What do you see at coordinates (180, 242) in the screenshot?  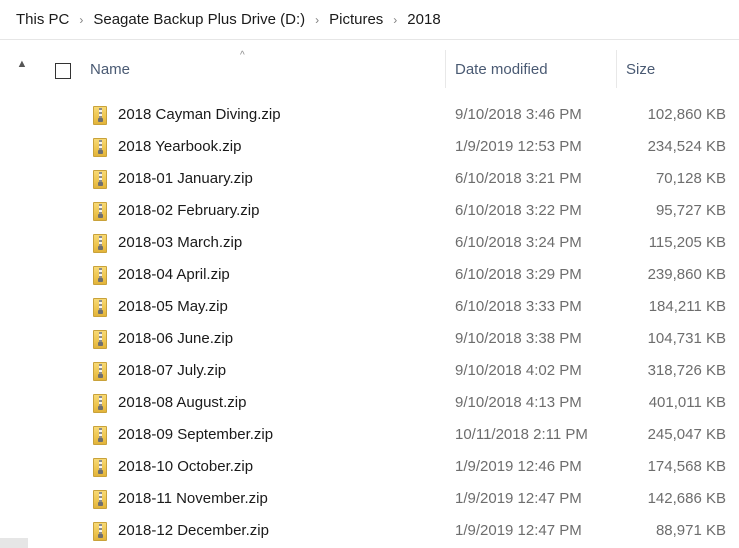 I see `file-name: 2018-03 March.zip` at bounding box center [180, 242].